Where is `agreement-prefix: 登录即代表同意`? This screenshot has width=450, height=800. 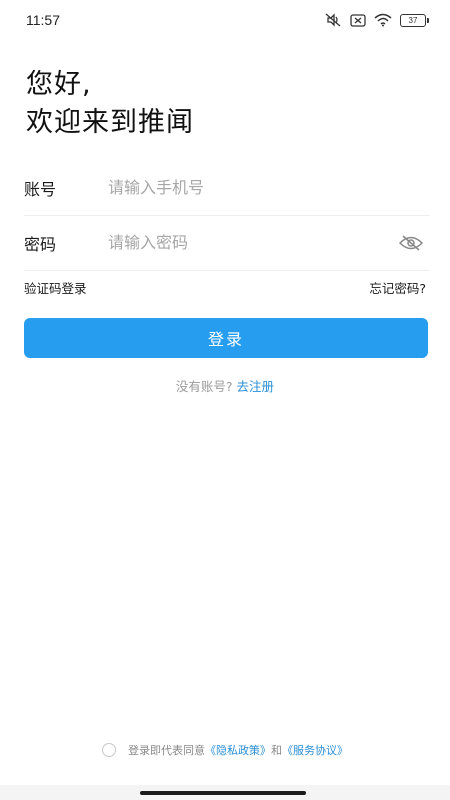 agreement-prefix: 登录即代表同意 is located at coordinates (166, 750).